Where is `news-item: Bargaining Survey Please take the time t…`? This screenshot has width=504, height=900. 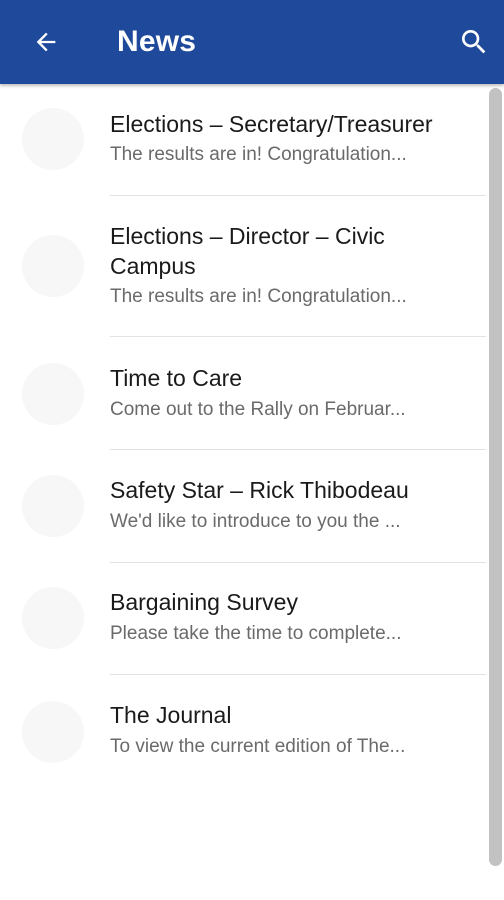
news-item: Bargaining Survey Please take the time t… is located at coordinates (243, 619).